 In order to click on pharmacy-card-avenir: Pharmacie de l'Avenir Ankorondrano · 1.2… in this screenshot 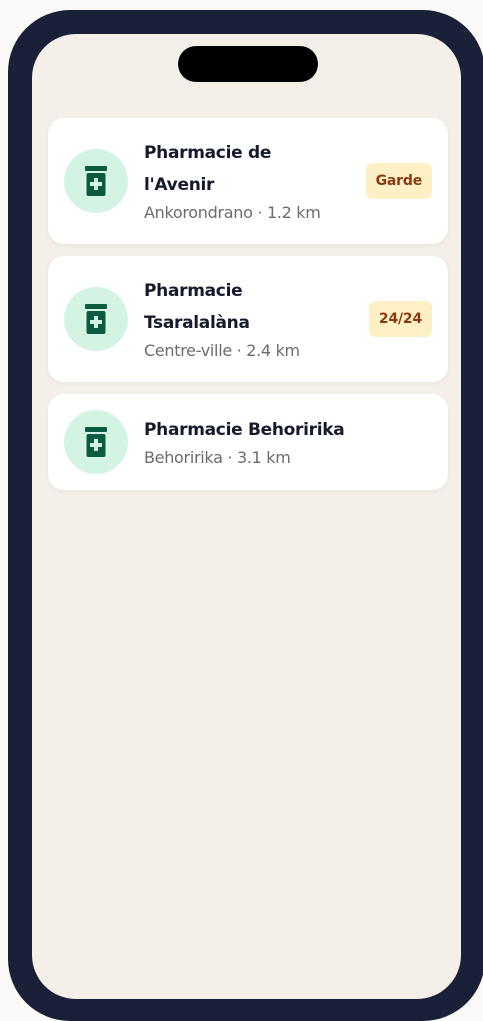, I will do `click(248, 181)`.